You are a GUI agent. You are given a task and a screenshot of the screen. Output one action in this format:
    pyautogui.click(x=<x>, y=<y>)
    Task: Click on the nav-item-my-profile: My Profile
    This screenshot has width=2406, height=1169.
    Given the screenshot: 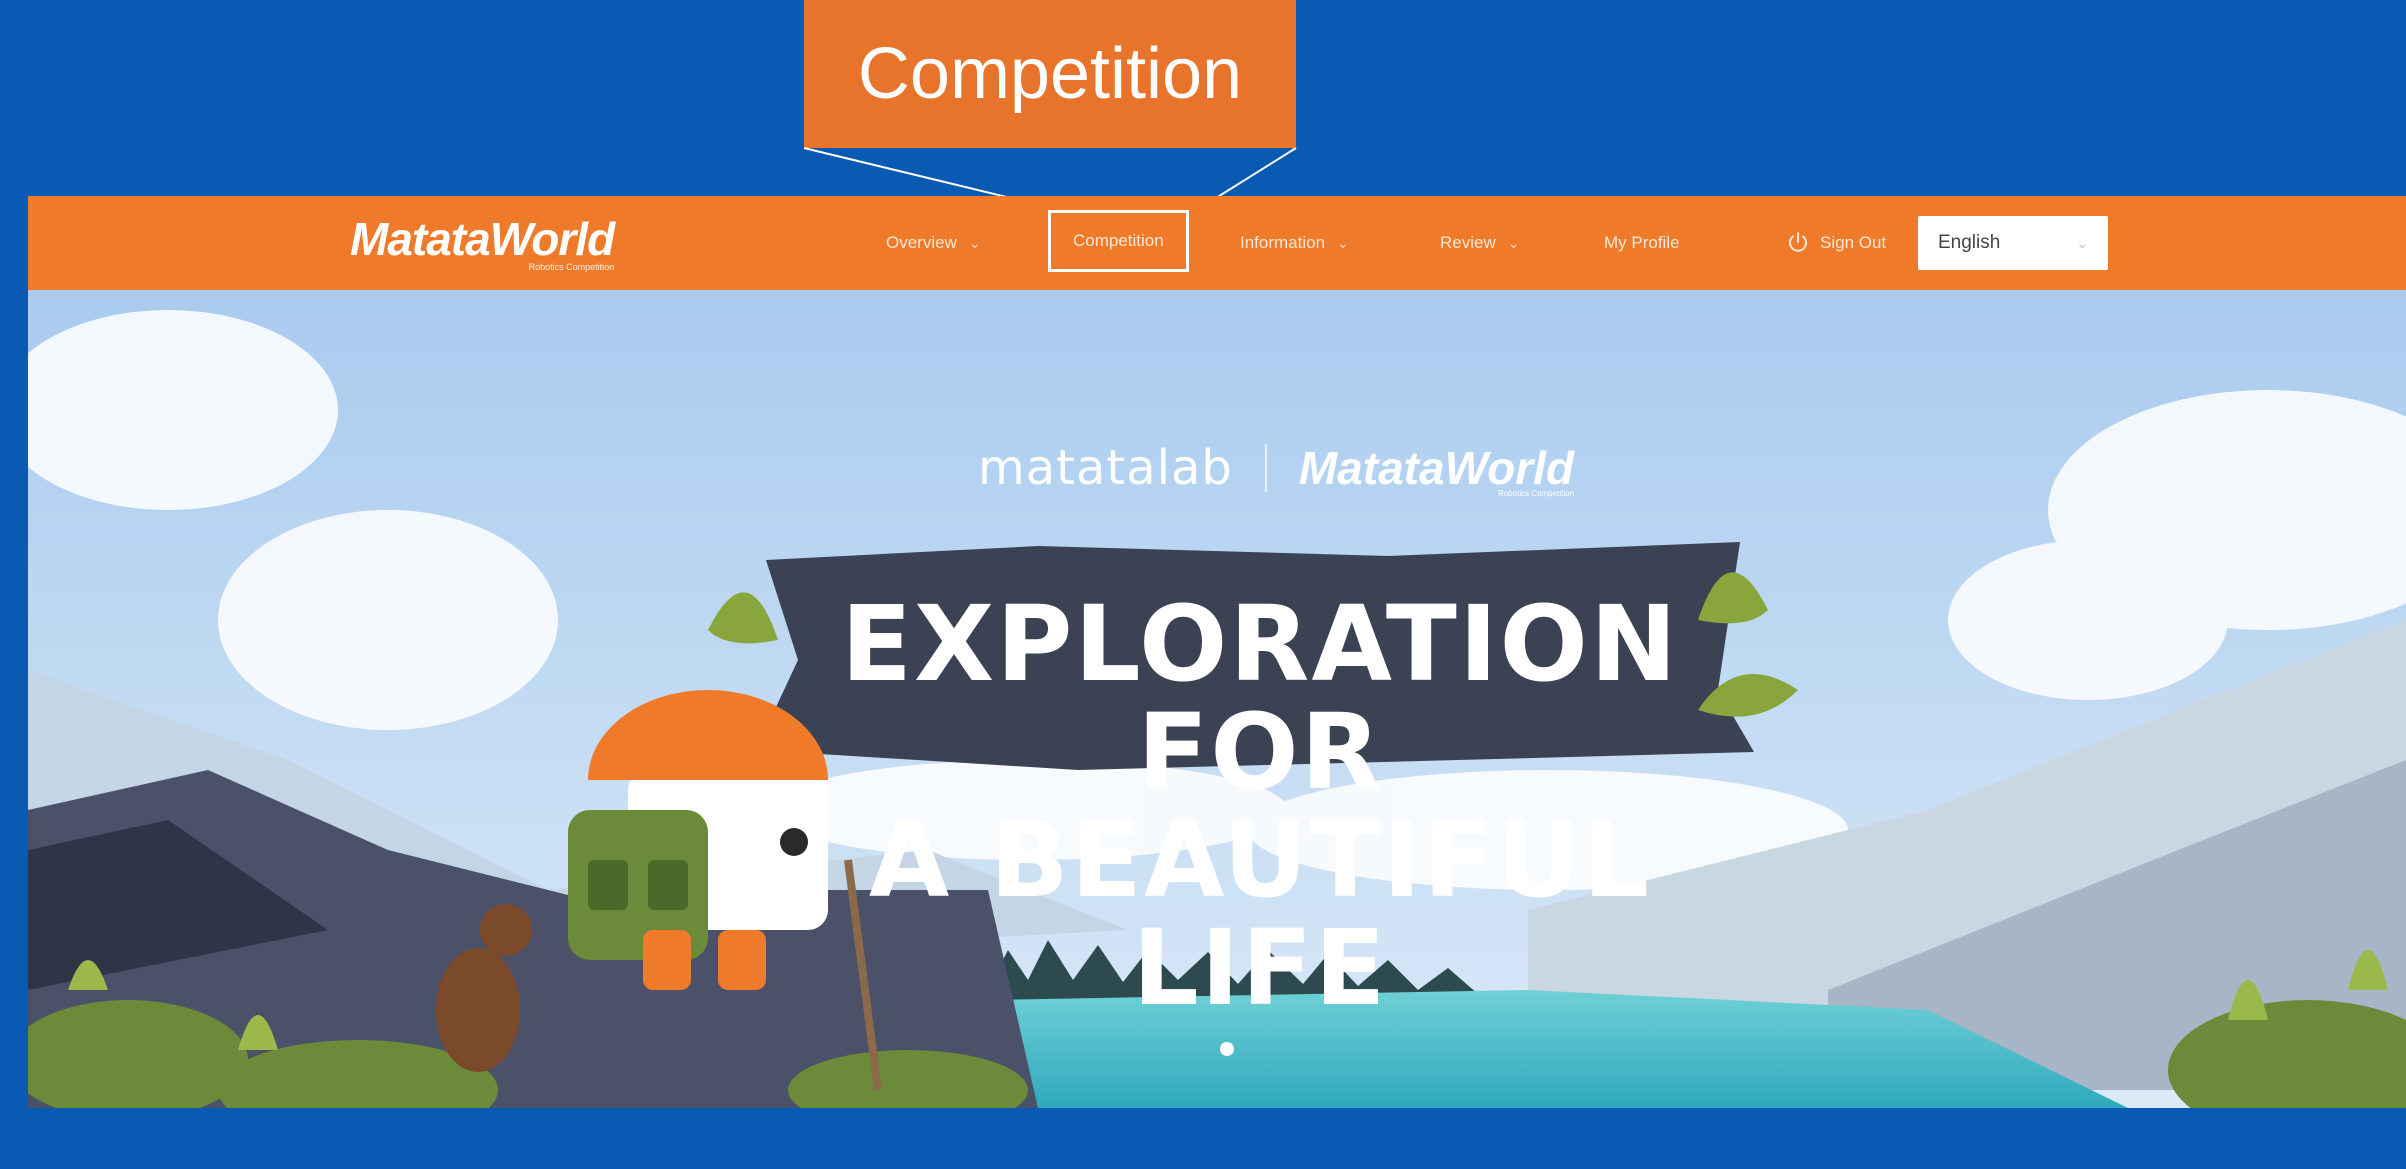 What is the action you would take?
    pyautogui.click(x=1642, y=243)
    